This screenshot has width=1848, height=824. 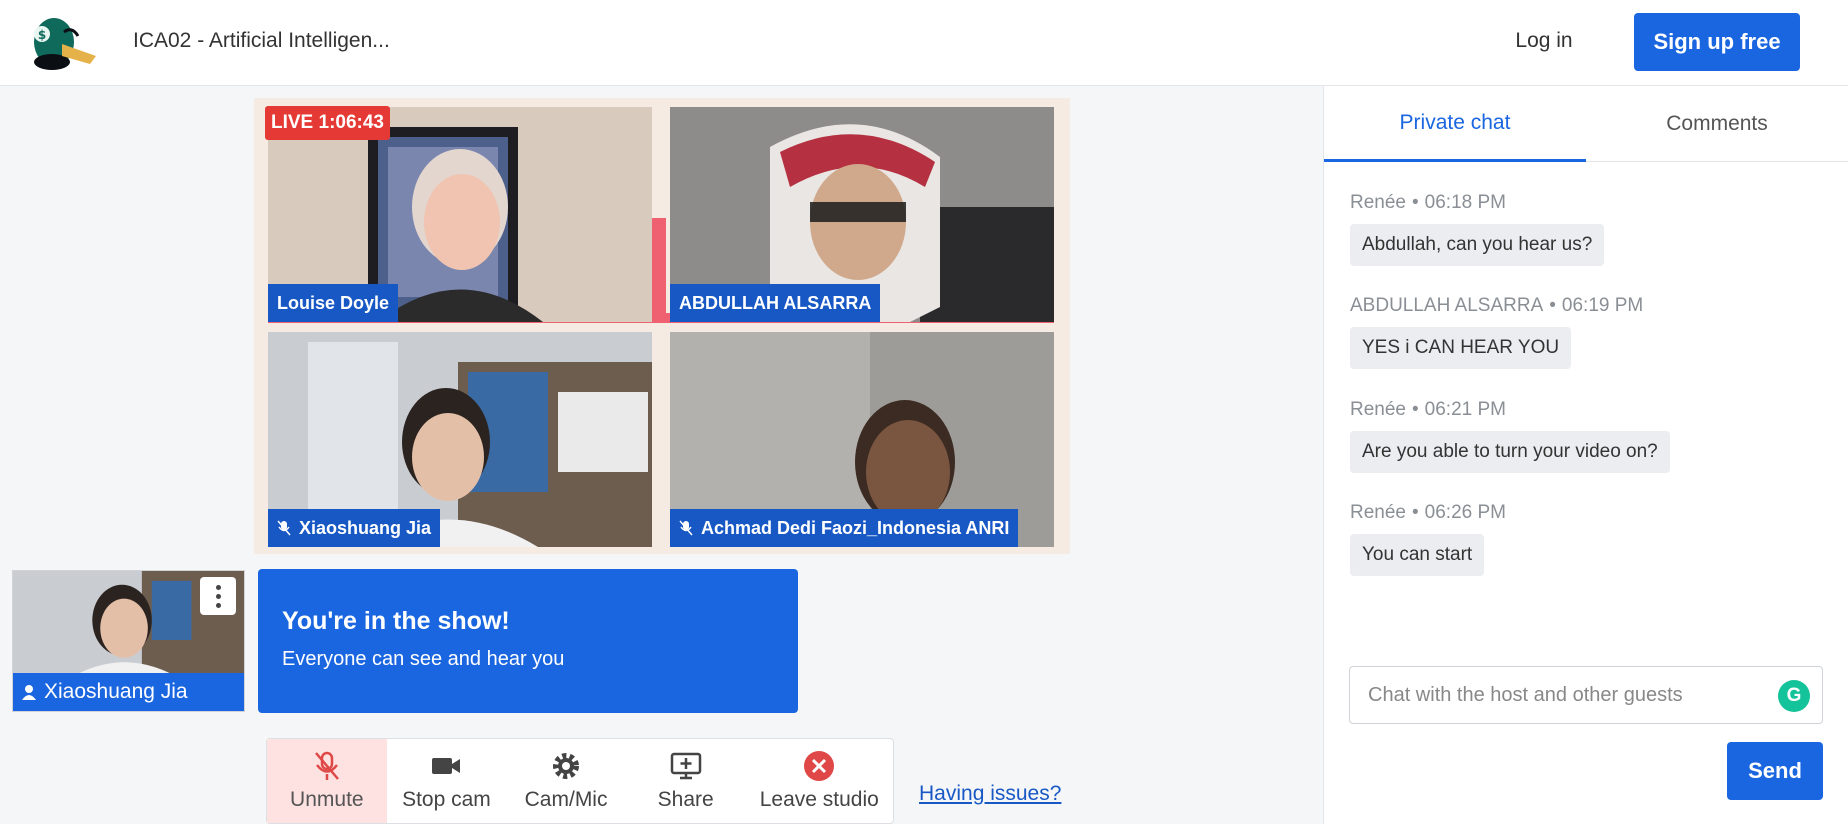 What do you see at coordinates (685, 766) in the screenshot?
I see `share-screen-icon` at bounding box center [685, 766].